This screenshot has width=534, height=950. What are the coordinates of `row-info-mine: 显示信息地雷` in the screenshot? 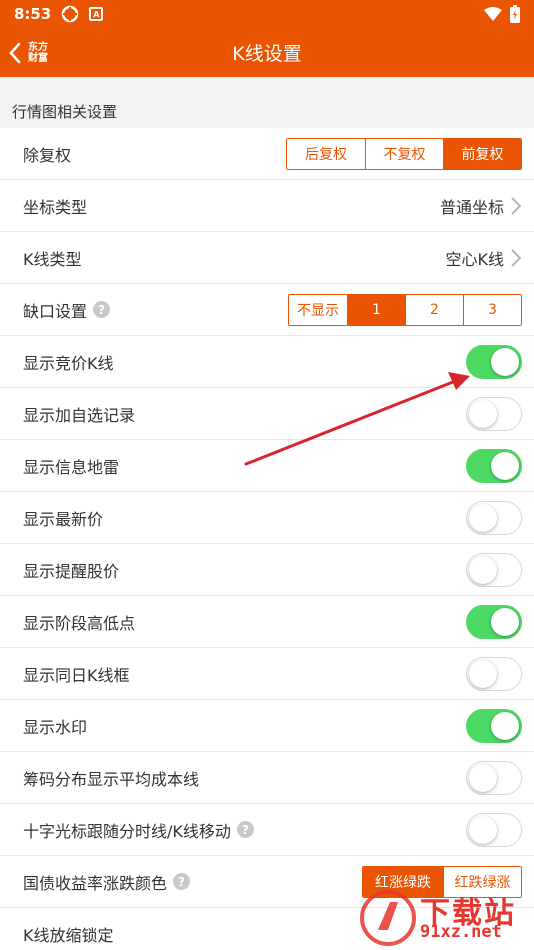 It's located at (267, 466).